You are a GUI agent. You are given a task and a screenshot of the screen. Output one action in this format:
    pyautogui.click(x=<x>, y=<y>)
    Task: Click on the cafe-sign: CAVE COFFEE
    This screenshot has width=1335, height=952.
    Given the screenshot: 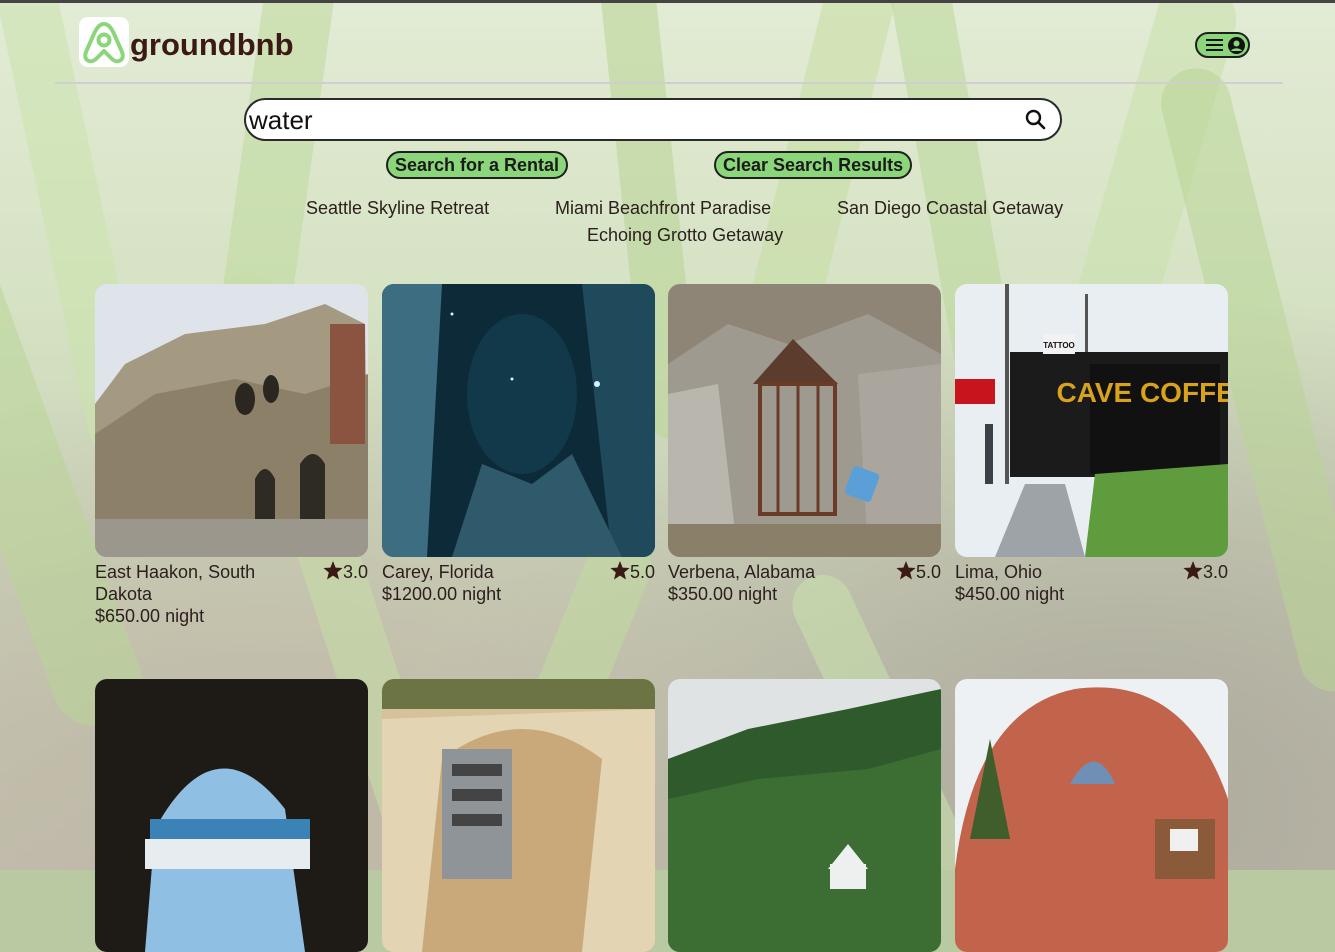 What is the action you would take?
    pyautogui.click(x=1142, y=392)
    